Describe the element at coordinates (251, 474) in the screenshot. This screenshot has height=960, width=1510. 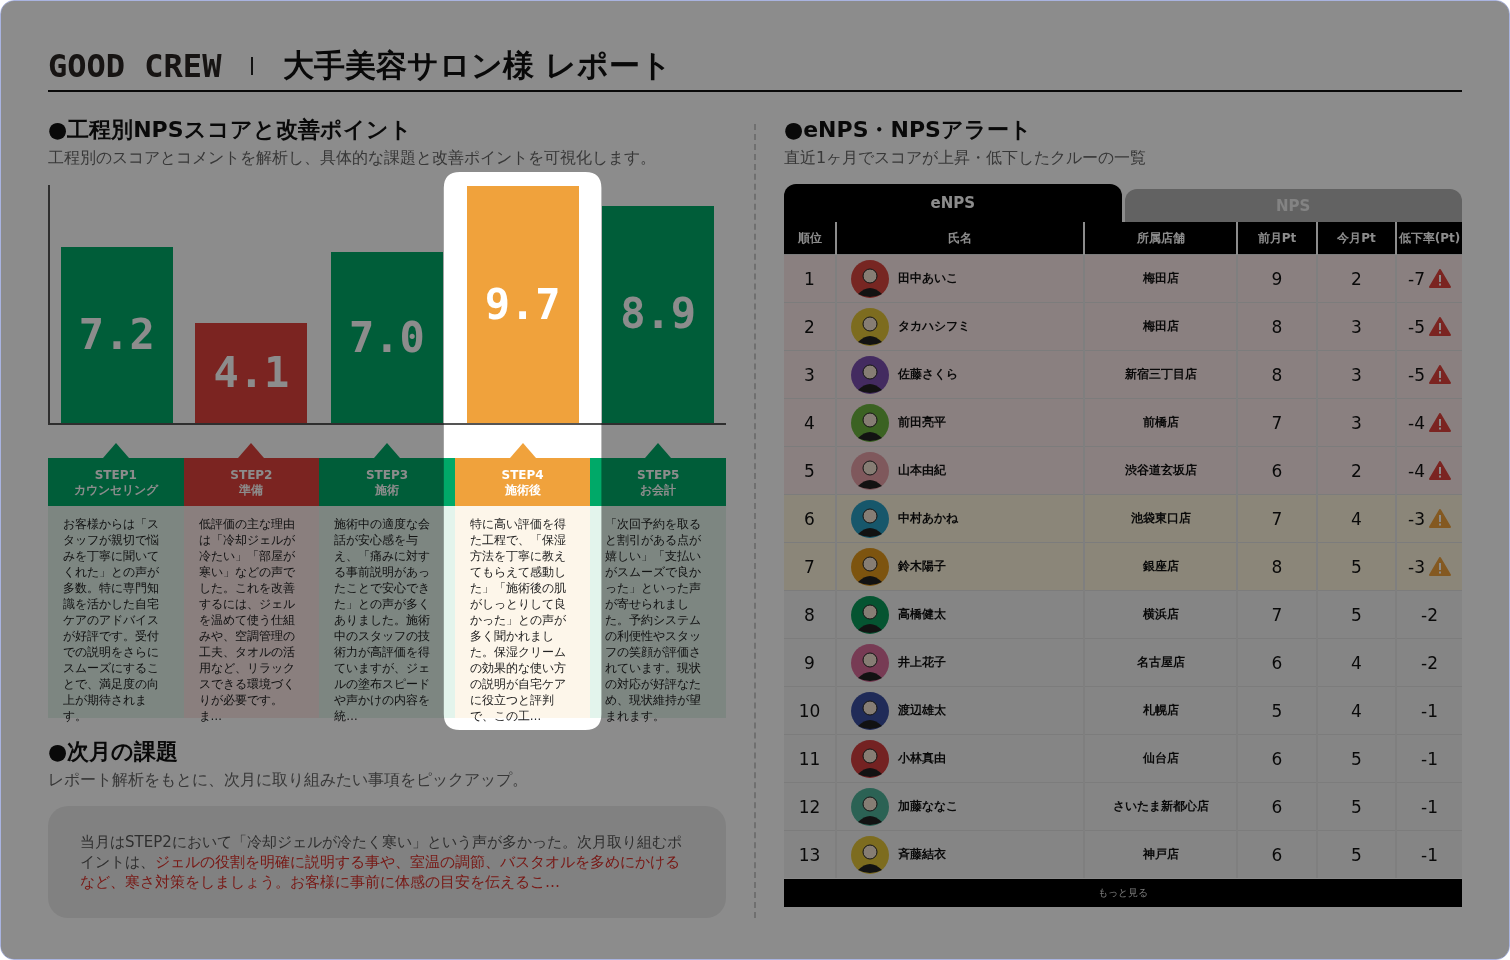
I see `step-label: STEP2` at that location.